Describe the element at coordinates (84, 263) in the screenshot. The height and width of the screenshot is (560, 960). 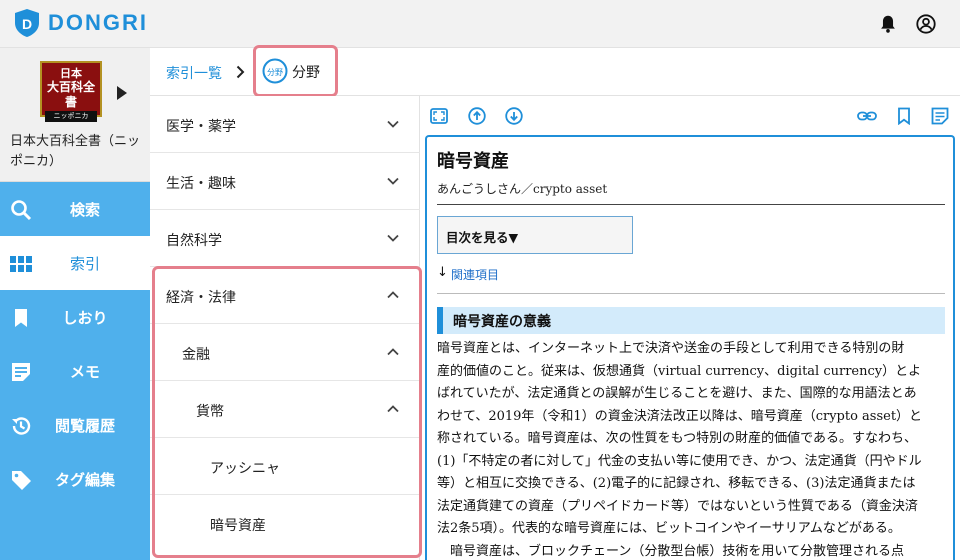
I see `sidebar-item-label: 索引` at that location.